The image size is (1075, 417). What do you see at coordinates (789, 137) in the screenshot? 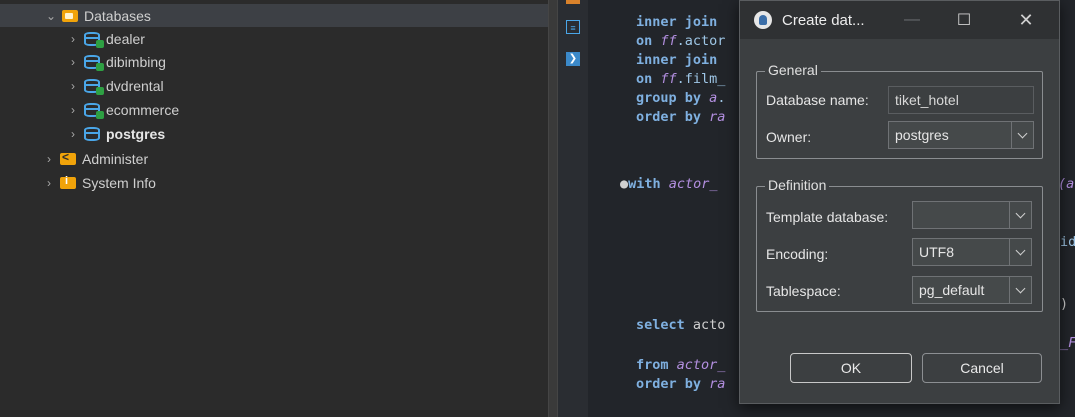
I see `owner-label: Owner:` at bounding box center [789, 137].